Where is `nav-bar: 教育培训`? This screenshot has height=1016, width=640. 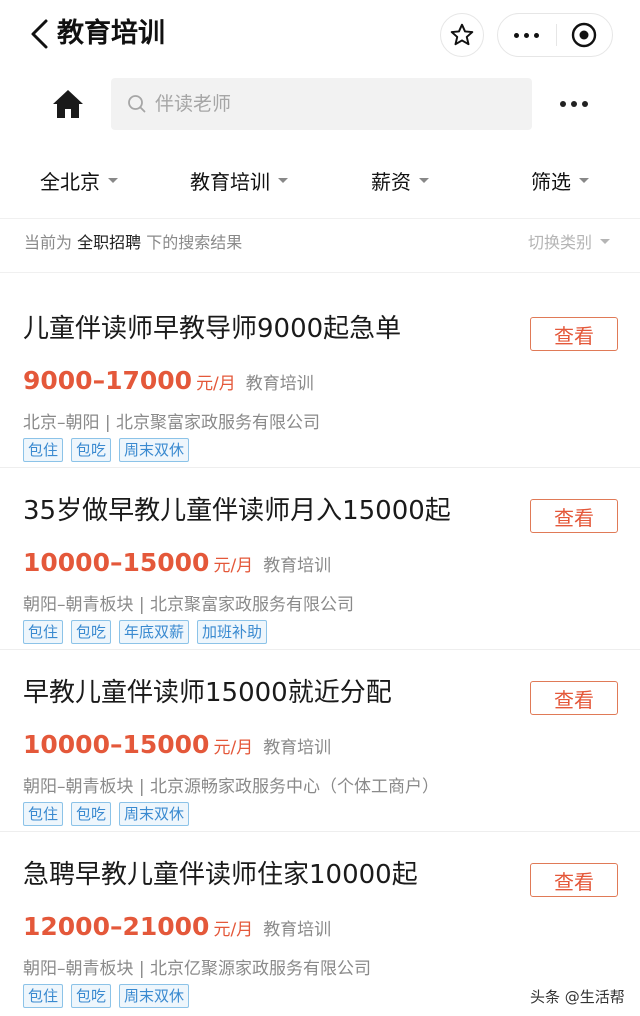 nav-bar: 教育培训 is located at coordinates (320, 34).